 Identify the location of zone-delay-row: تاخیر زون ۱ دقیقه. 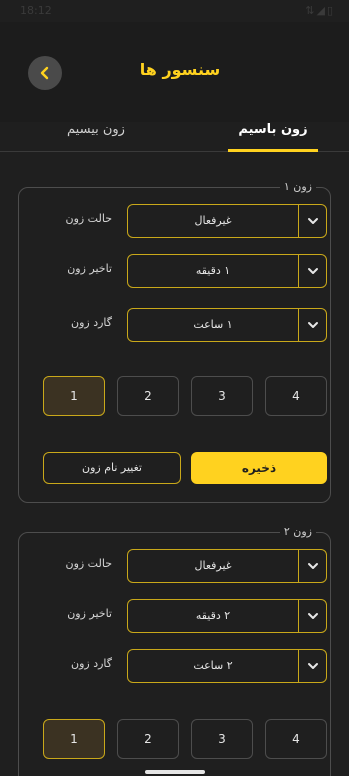
(175, 271).